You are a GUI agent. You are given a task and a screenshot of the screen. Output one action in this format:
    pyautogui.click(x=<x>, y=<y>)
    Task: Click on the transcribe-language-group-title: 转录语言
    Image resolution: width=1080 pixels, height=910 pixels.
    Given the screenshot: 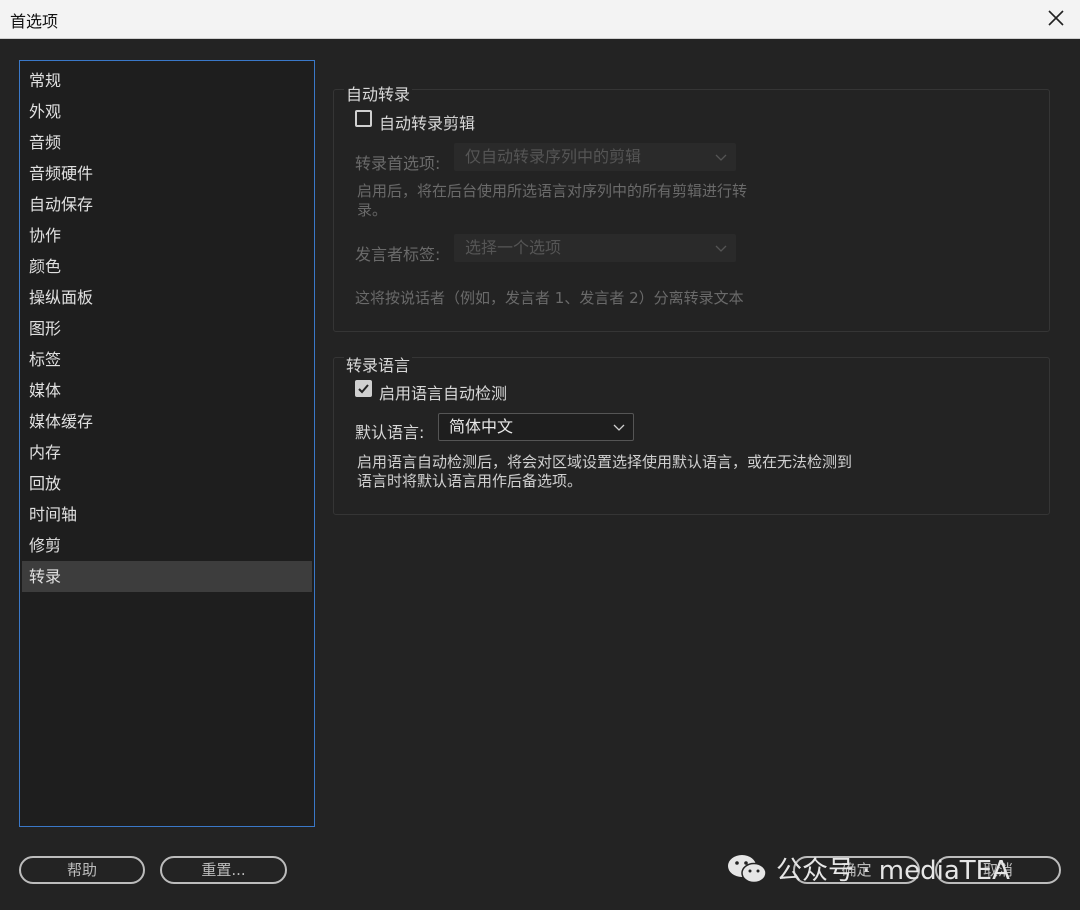 What is the action you would take?
    pyautogui.click(x=378, y=364)
    